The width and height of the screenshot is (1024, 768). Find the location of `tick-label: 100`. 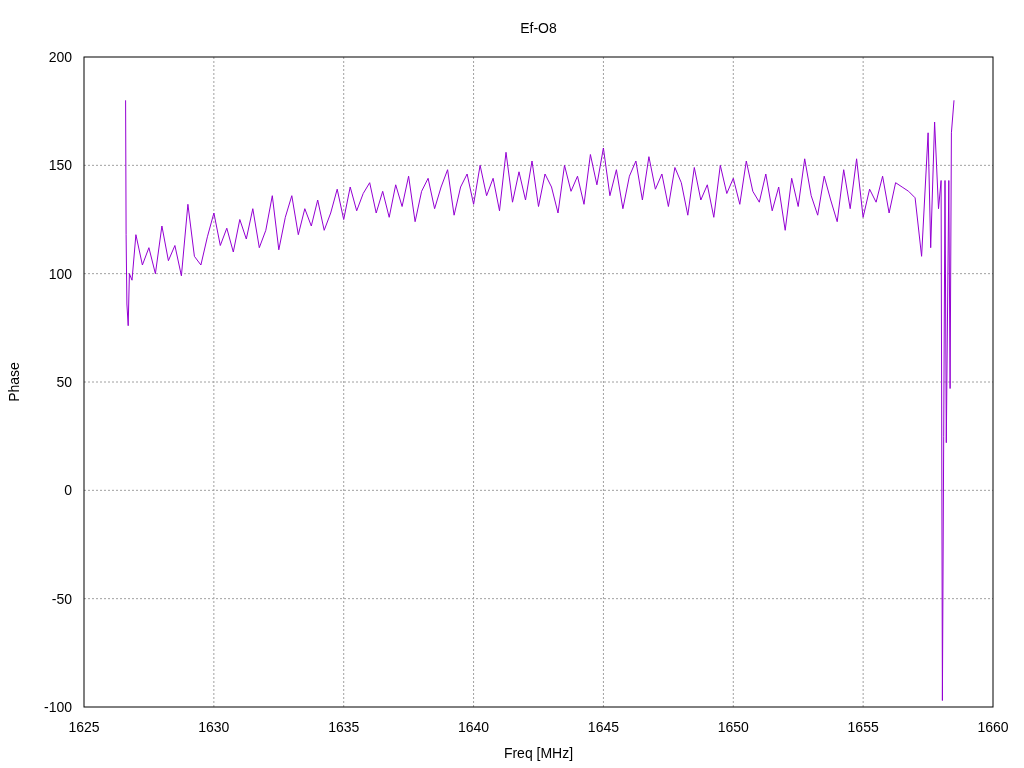

tick-label: 100 is located at coordinates (60, 273).